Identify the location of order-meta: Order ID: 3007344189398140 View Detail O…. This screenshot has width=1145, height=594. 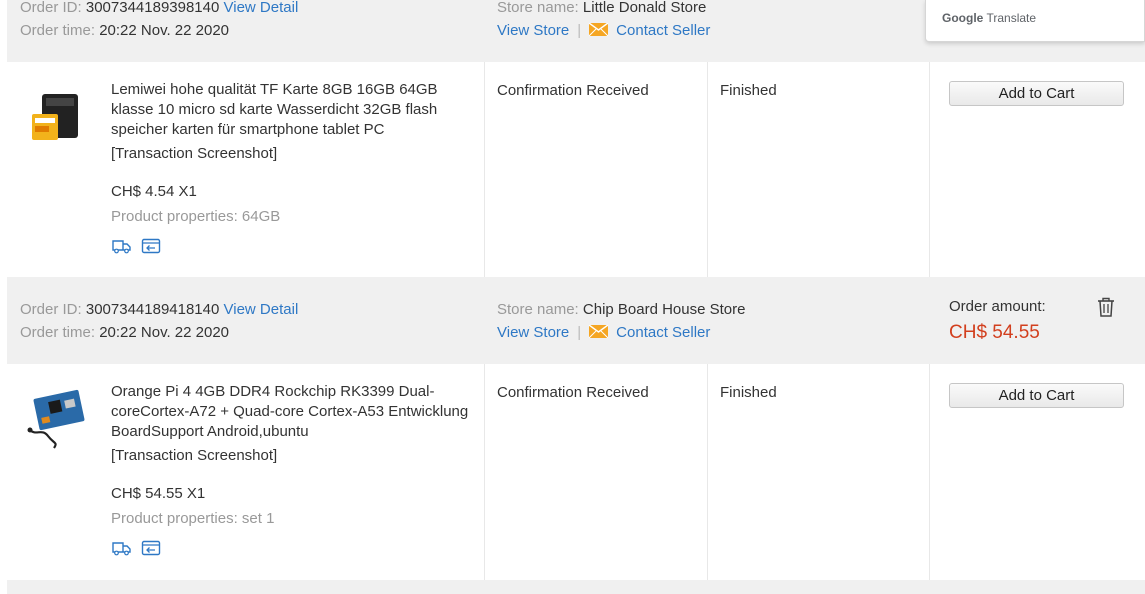
(159, 21).